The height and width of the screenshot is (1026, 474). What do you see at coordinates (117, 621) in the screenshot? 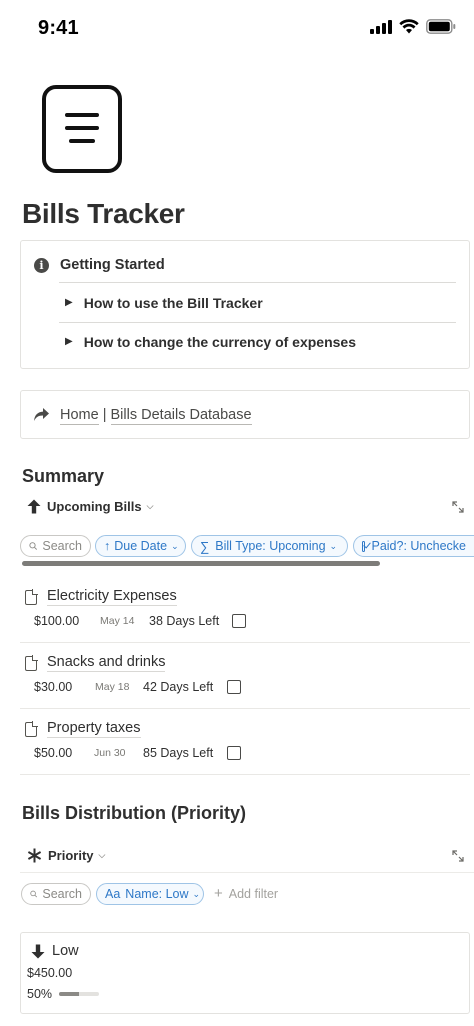
I see `bill-due-date: May 14` at bounding box center [117, 621].